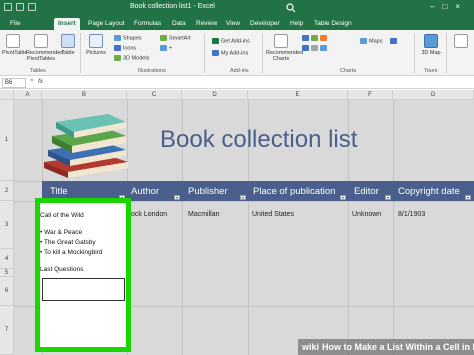 The image size is (474, 355). What do you see at coordinates (106, 24) in the screenshot?
I see `tab-page-layout: Page Layout` at bounding box center [106, 24].